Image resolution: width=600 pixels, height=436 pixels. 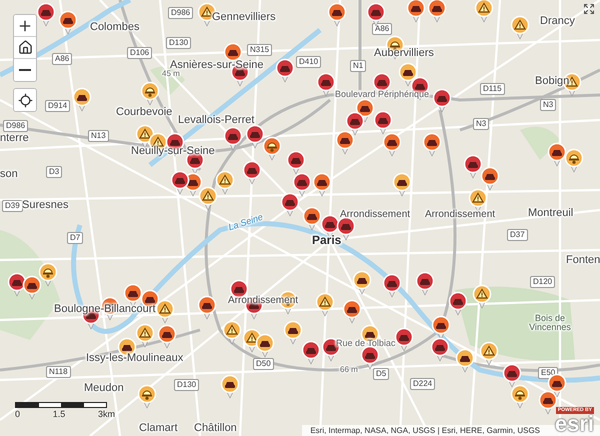 What do you see at coordinates (58, 372) in the screenshot?
I see `road-shield: N118` at bounding box center [58, 372].